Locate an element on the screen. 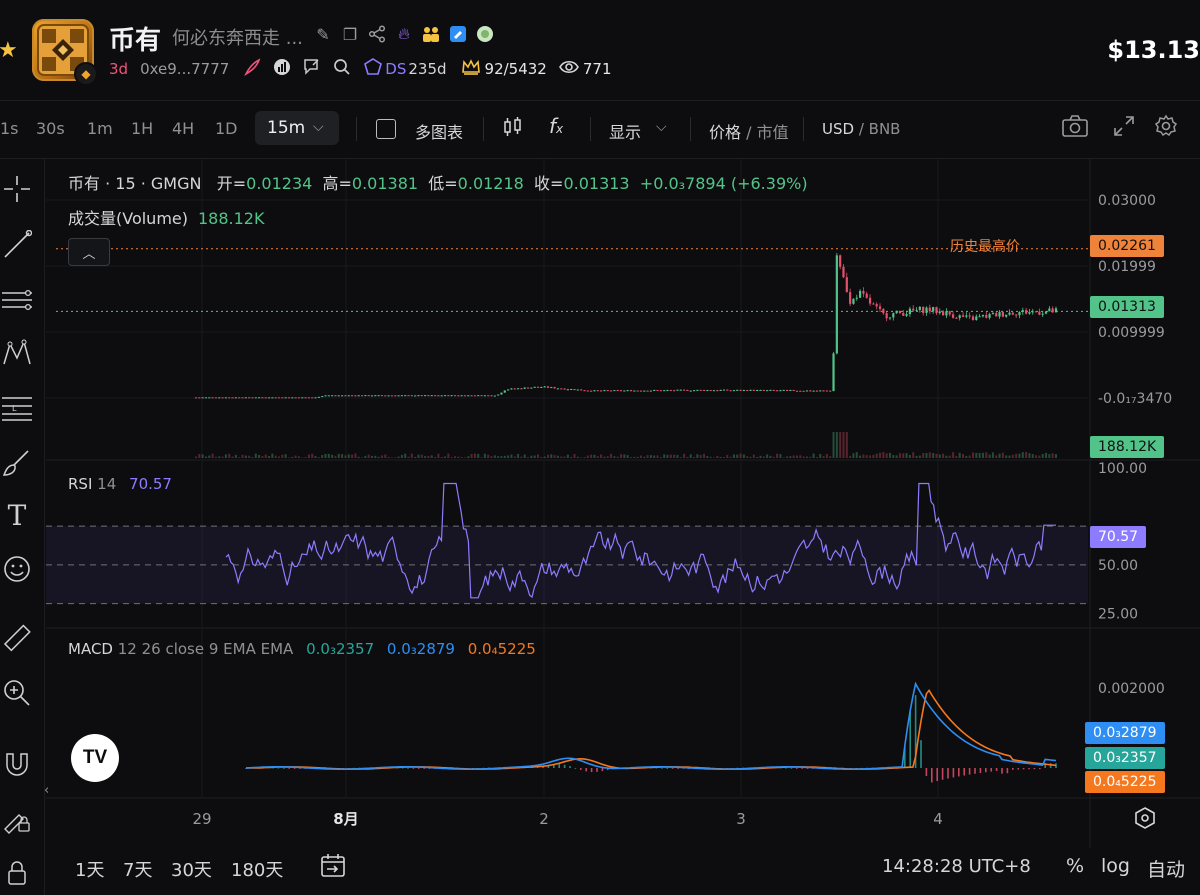 This screenshot has width=1200, height=895. crosshair-icon is located at coordinates (17, 189).